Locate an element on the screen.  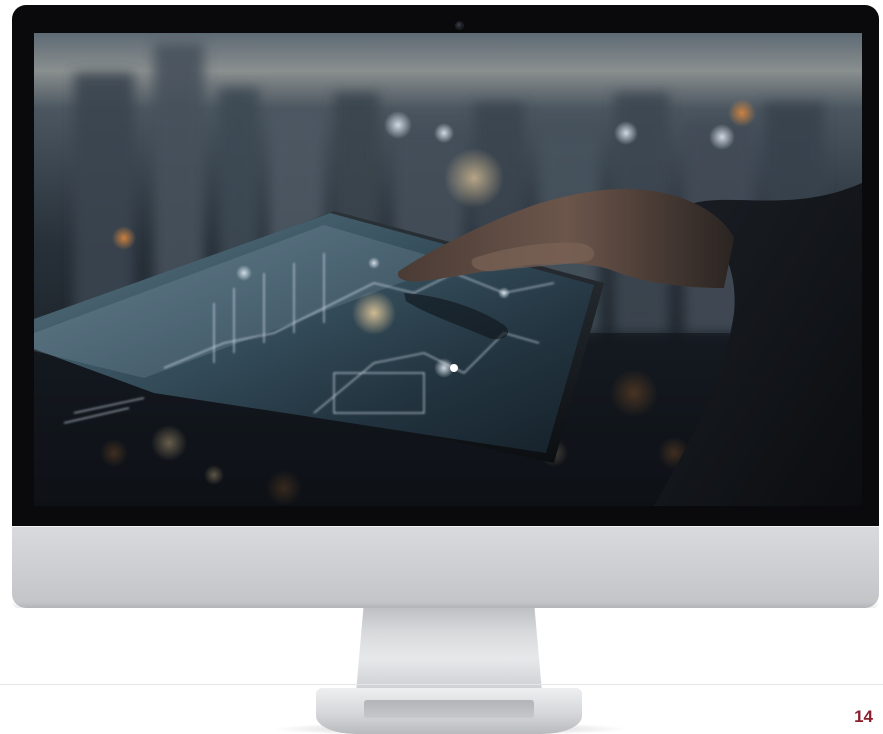
webcam-icon is located at coordinates (459, 25).